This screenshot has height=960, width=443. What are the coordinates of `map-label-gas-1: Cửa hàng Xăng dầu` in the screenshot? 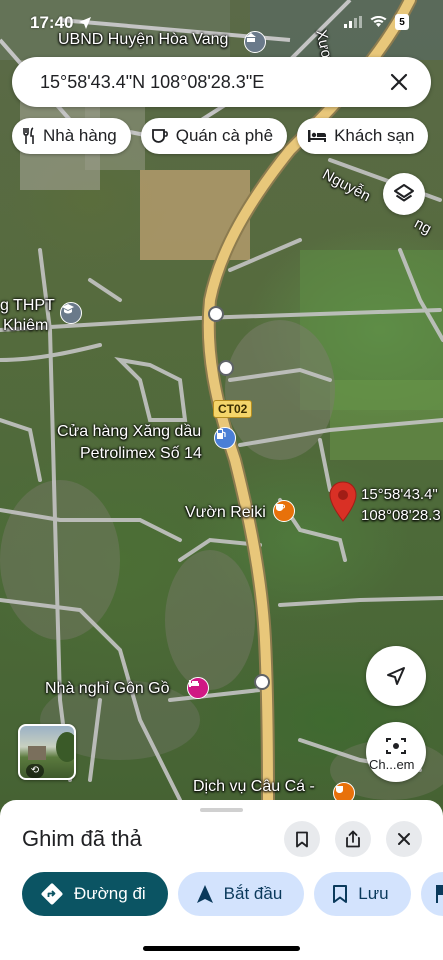 It's located at (129, 432).